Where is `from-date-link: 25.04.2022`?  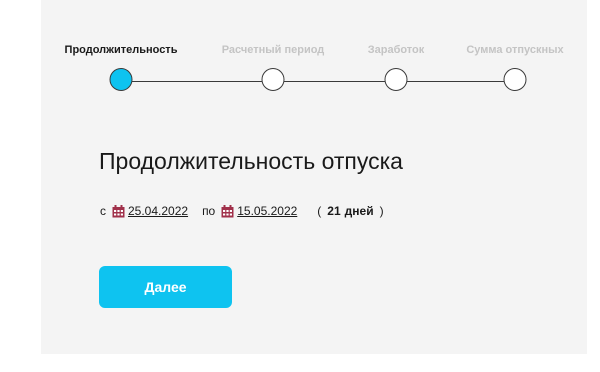 from-date-link: 25.04.2022 is located at coordinates (158, 211).